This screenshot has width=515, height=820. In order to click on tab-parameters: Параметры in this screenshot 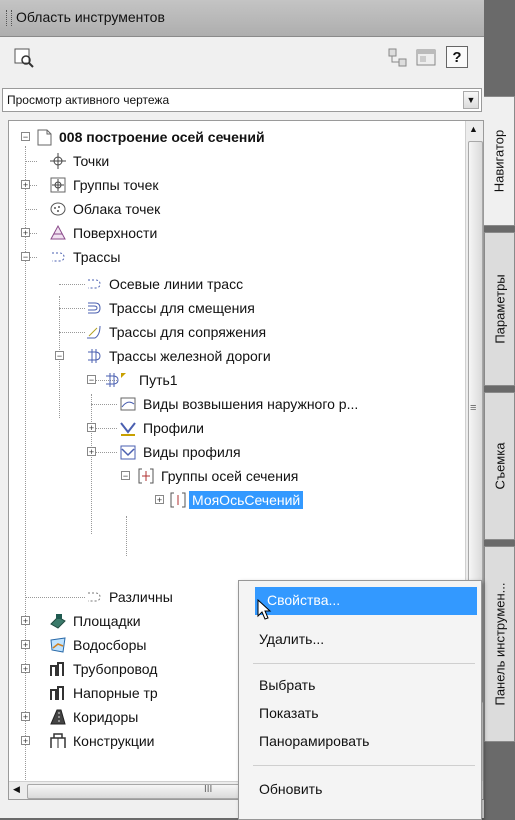, I will do `click(499, 309)`.